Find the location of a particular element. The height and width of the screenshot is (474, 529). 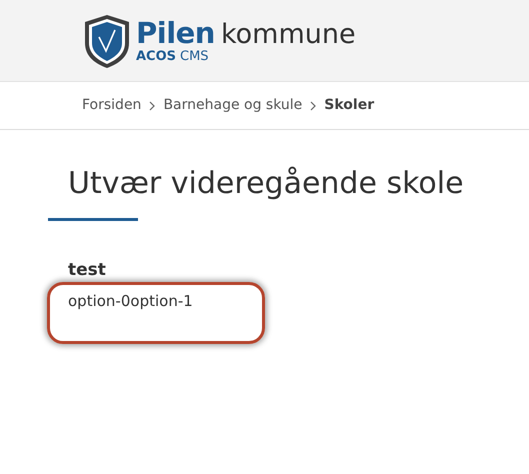

breadcrumb-current: Skoler is located at coordinates (349, 105).